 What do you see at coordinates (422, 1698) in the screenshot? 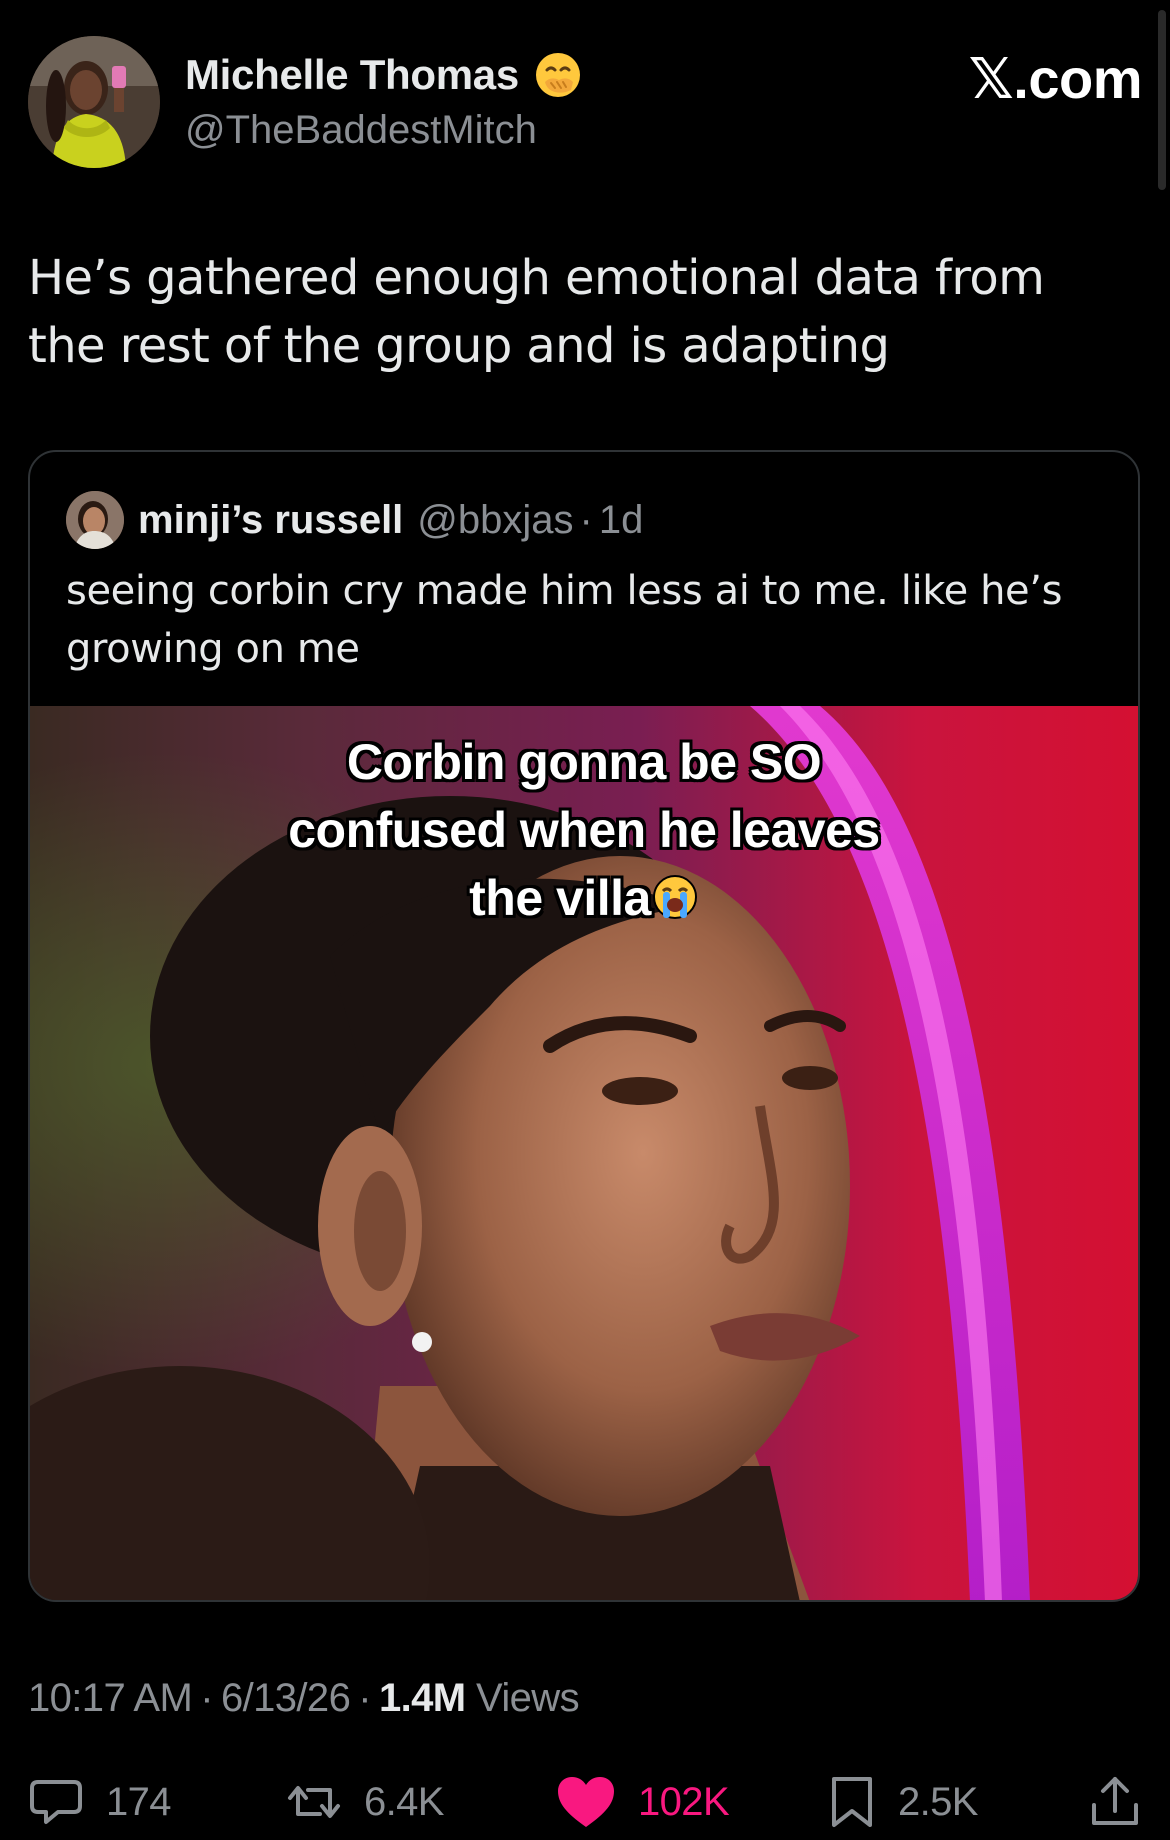
I see `views-count: 1.4M` at bounding box center [422, 1698].